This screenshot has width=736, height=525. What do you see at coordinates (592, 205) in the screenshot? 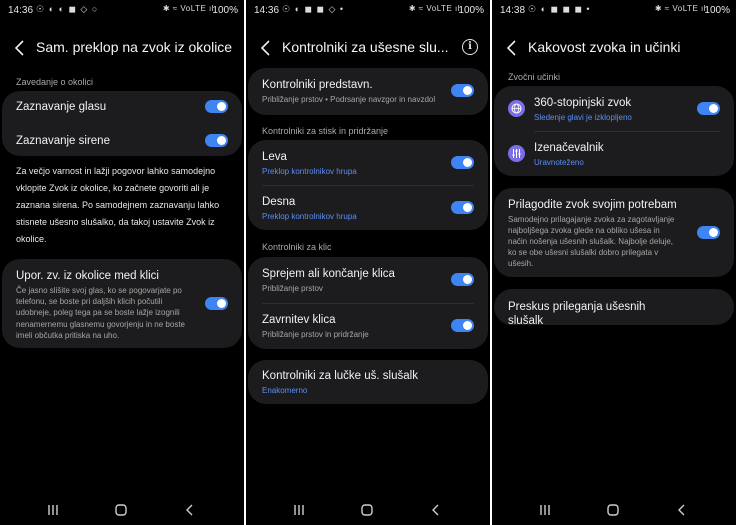
I see `adapt-sound-label: Prilagodite zvok svojim potrebam` at bounding box center [592, 205].